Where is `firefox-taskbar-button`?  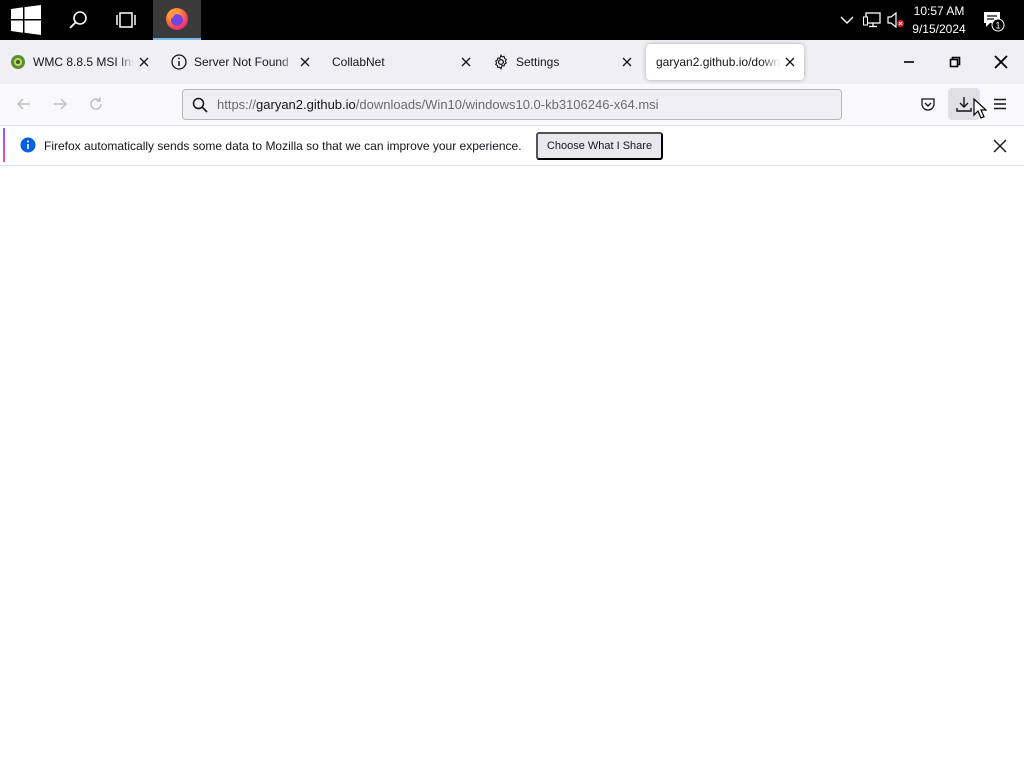 firefox-taskbar-button is located at coordinates (177, 20).